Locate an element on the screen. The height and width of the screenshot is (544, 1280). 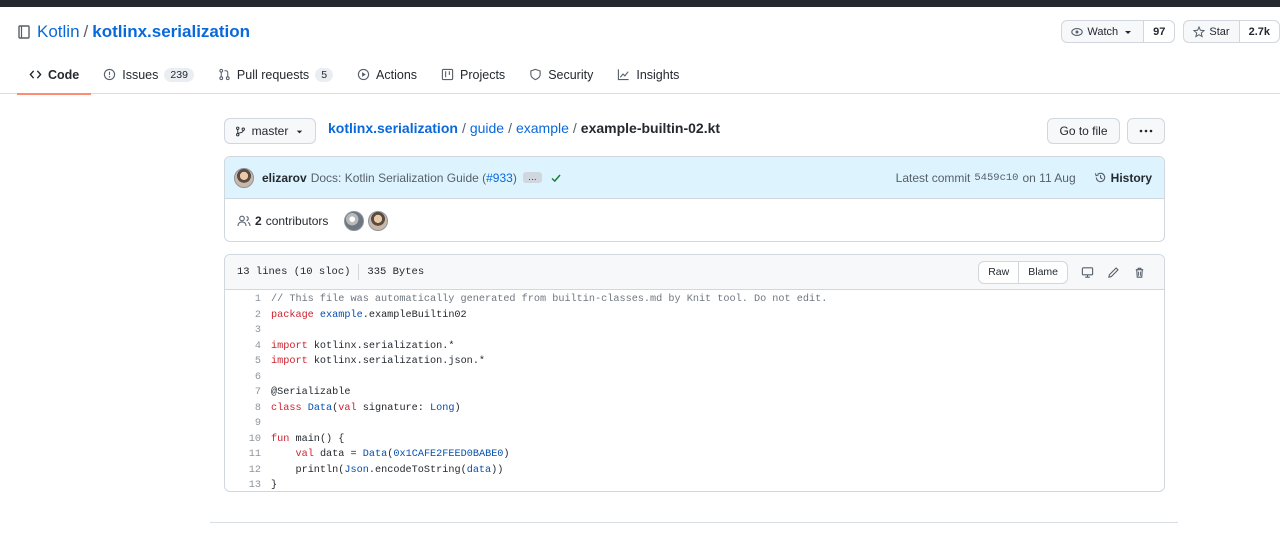
play-icon is located at coordinates (363, 74).